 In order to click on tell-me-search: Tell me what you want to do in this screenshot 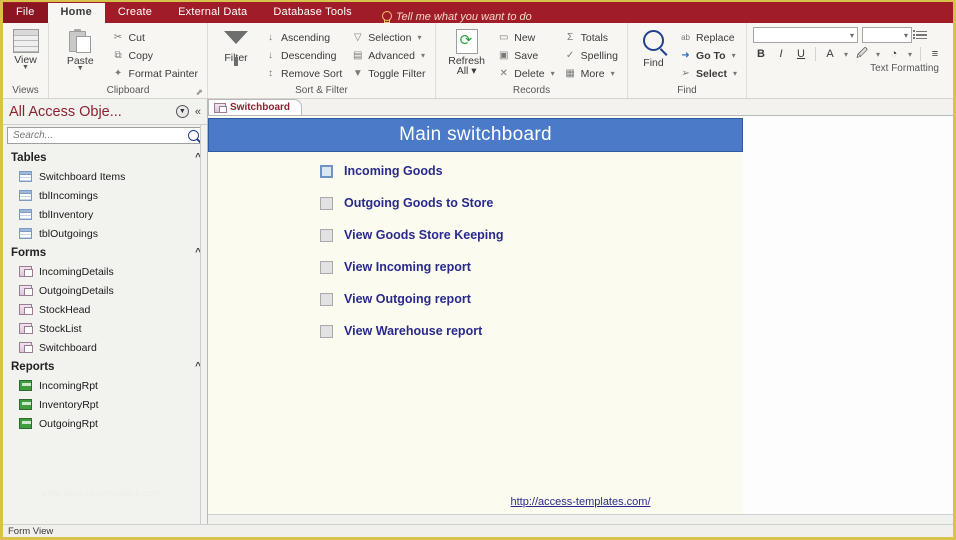, I will do `click(448, 17)`.